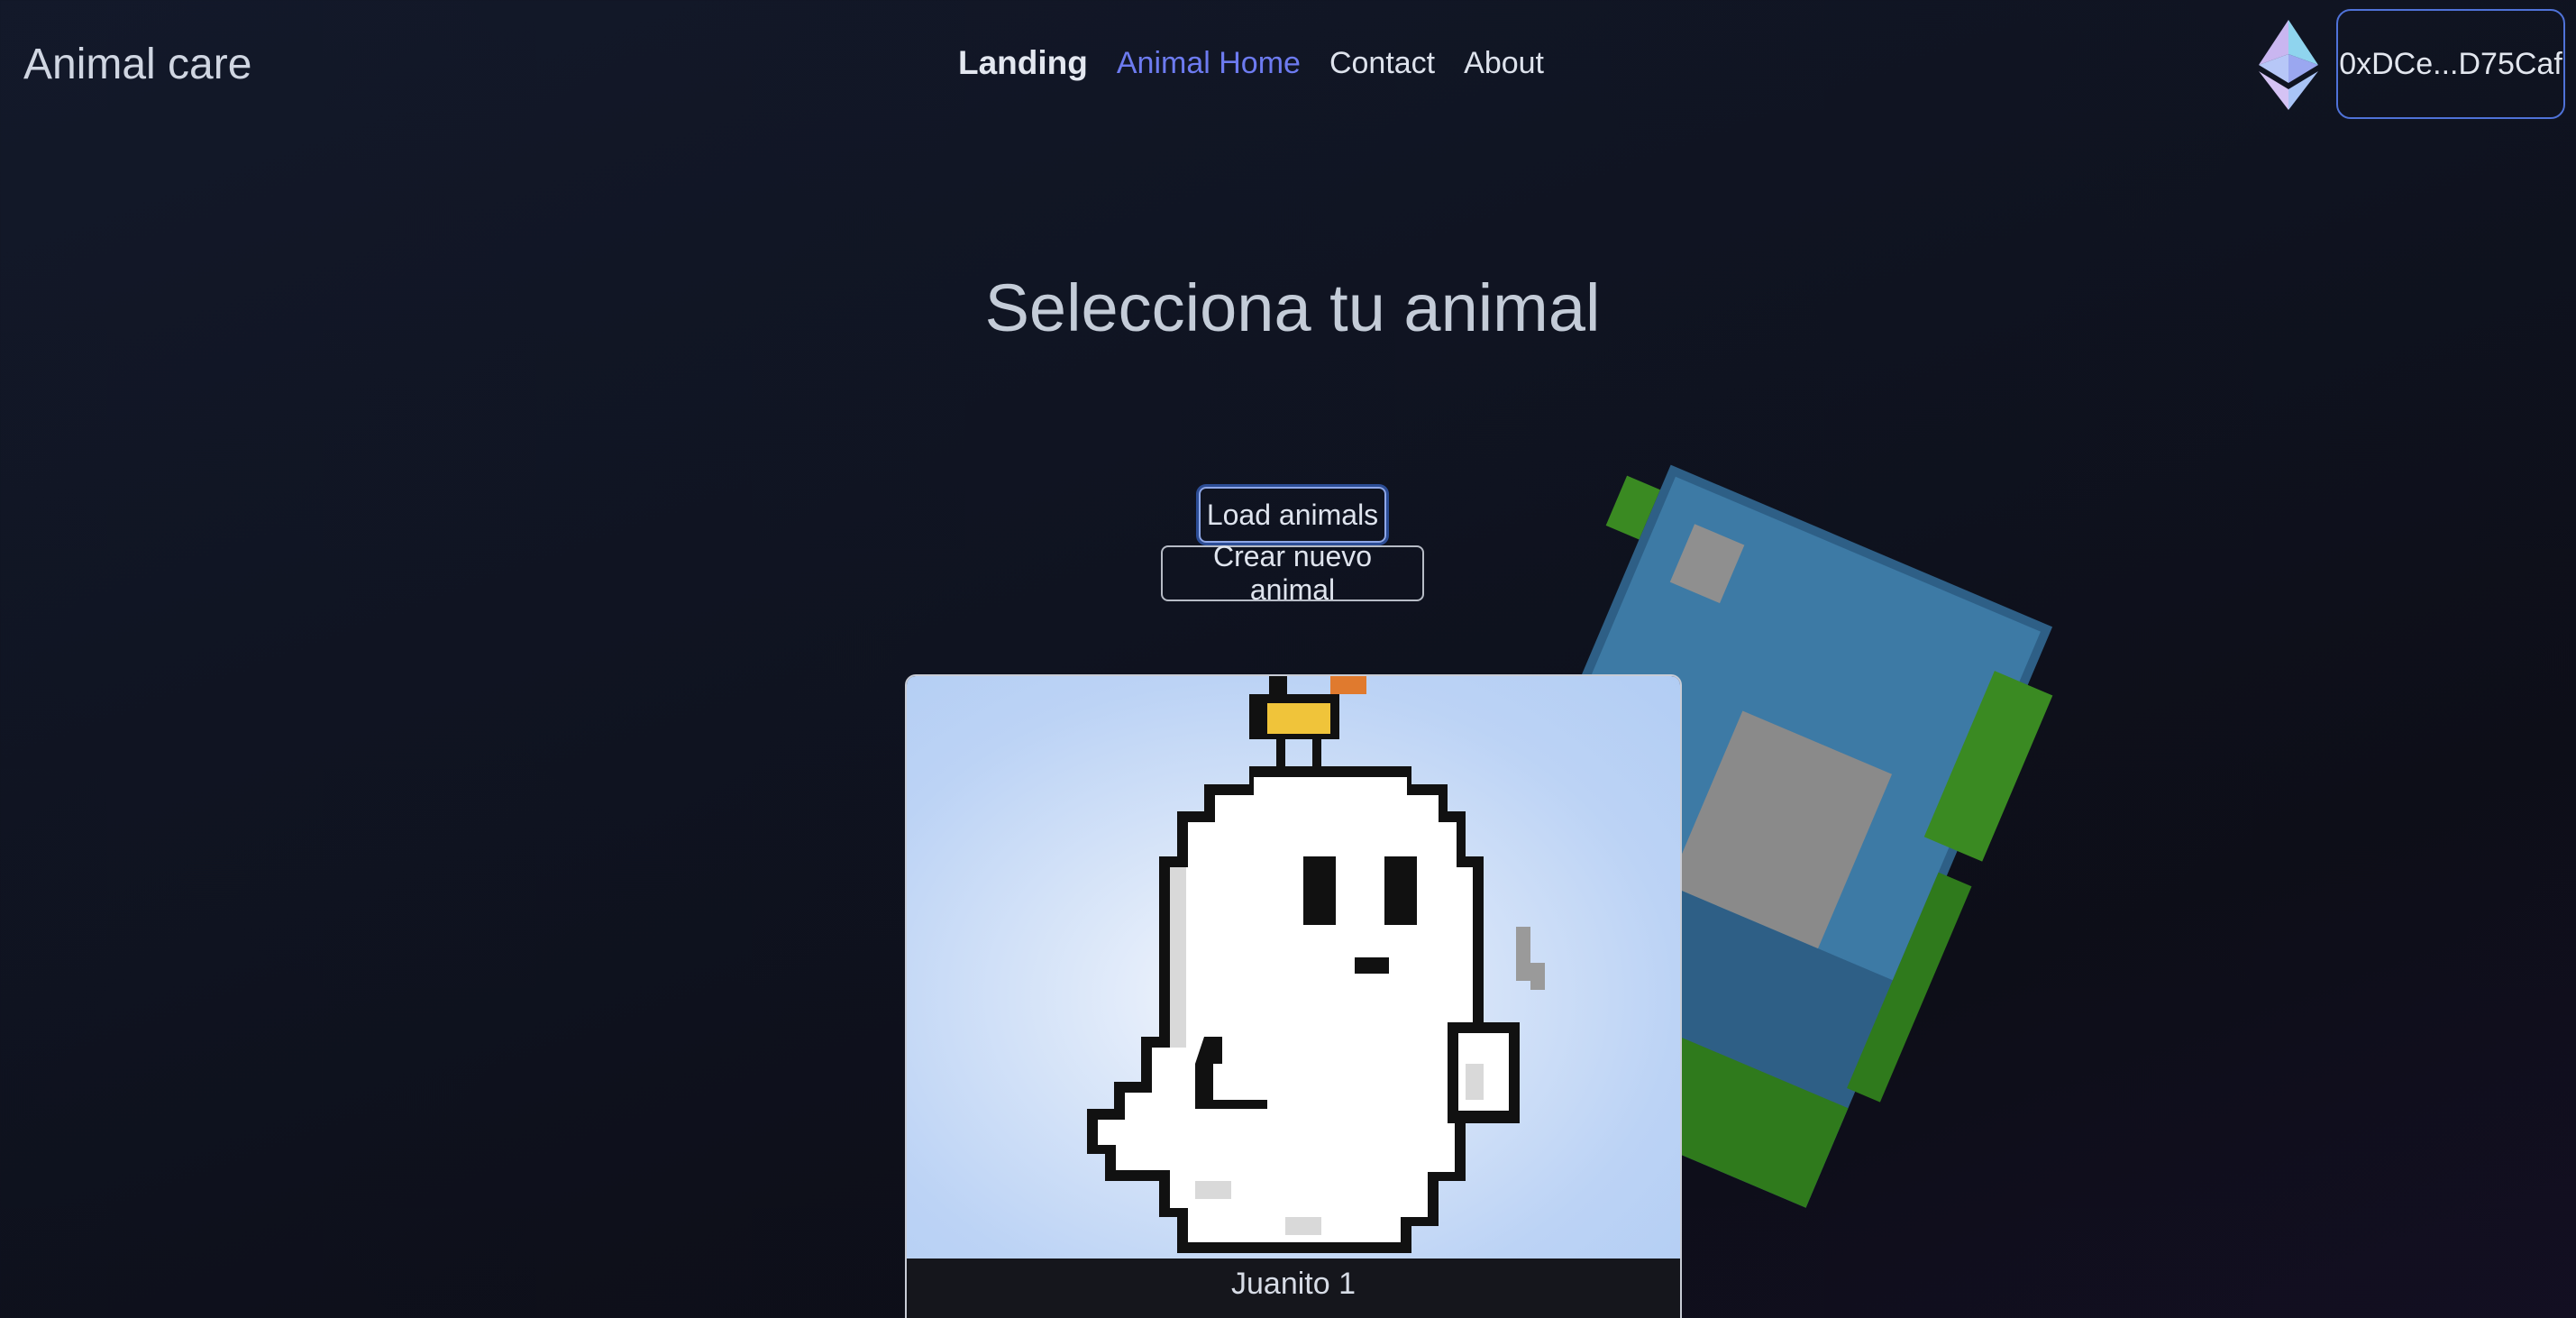 The width and height of the screenshot is (2576, 1318). I want to click on brand-title: Animal care, so click(137, 64).